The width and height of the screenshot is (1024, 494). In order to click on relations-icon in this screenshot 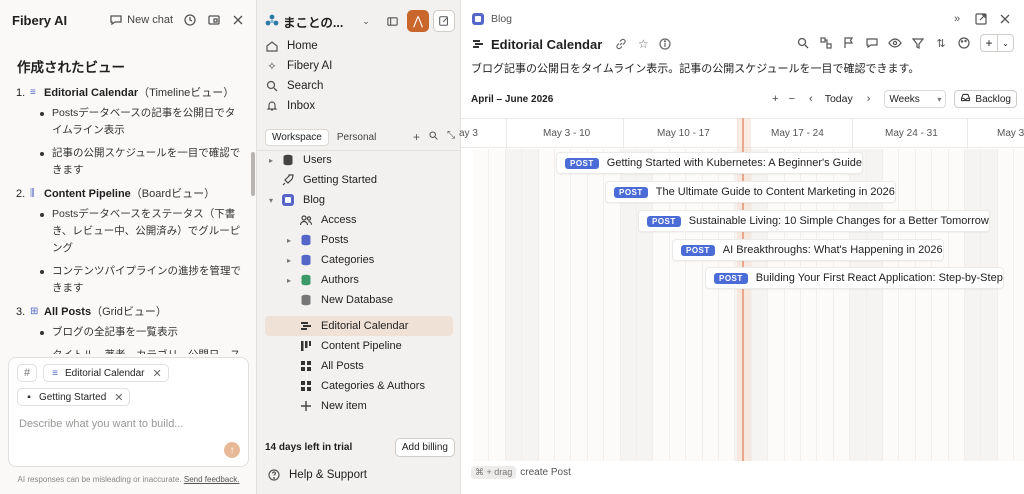, I will do `click(826, 43)`.